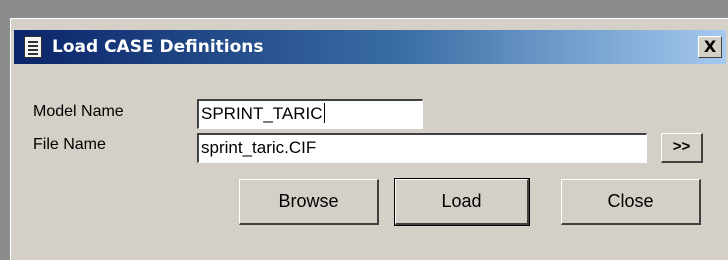 Image resolution: width=728 pixels, height=260 pixels. I want to click on dialog-titlebar: Load CASE Definitions X, so click(370, 47).